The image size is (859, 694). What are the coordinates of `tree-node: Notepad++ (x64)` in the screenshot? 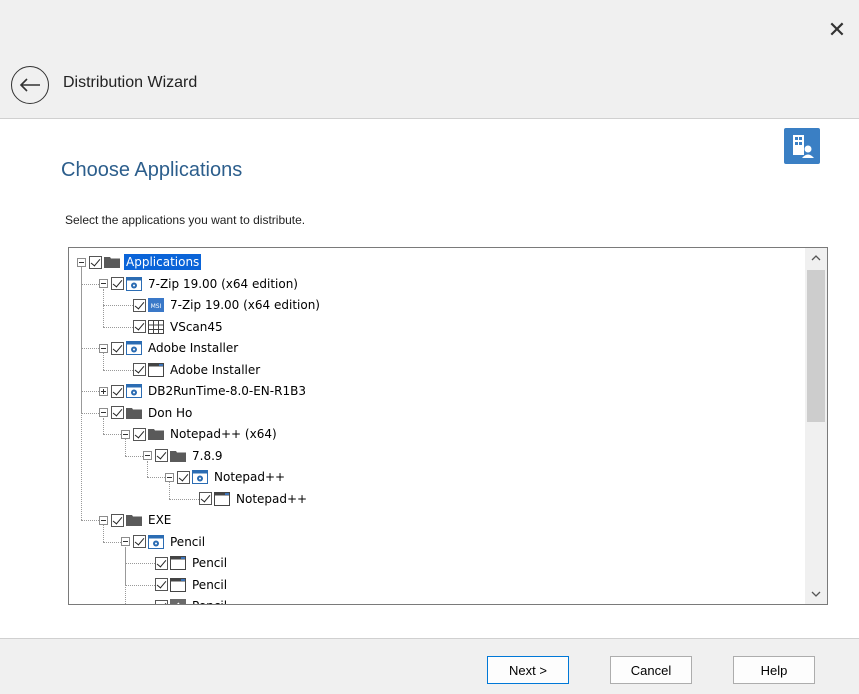 It's located at (200, 434).